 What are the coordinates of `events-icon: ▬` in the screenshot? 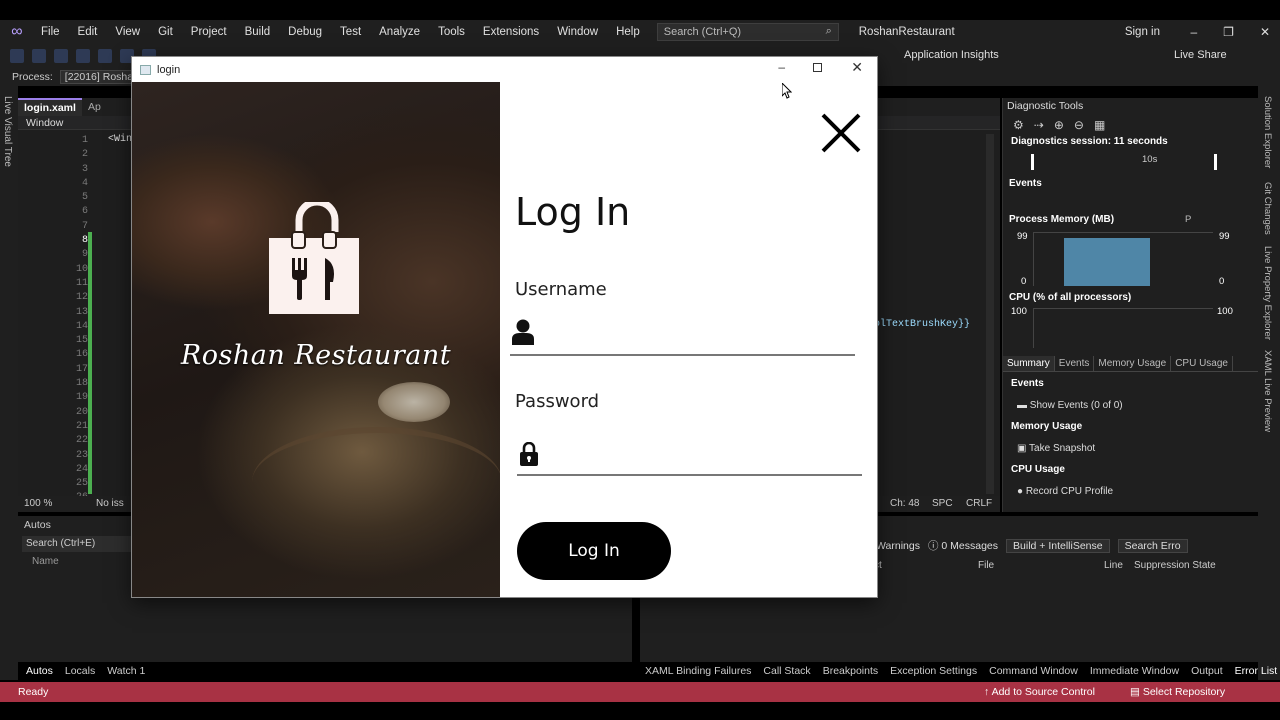 It's located at (1023, 405).